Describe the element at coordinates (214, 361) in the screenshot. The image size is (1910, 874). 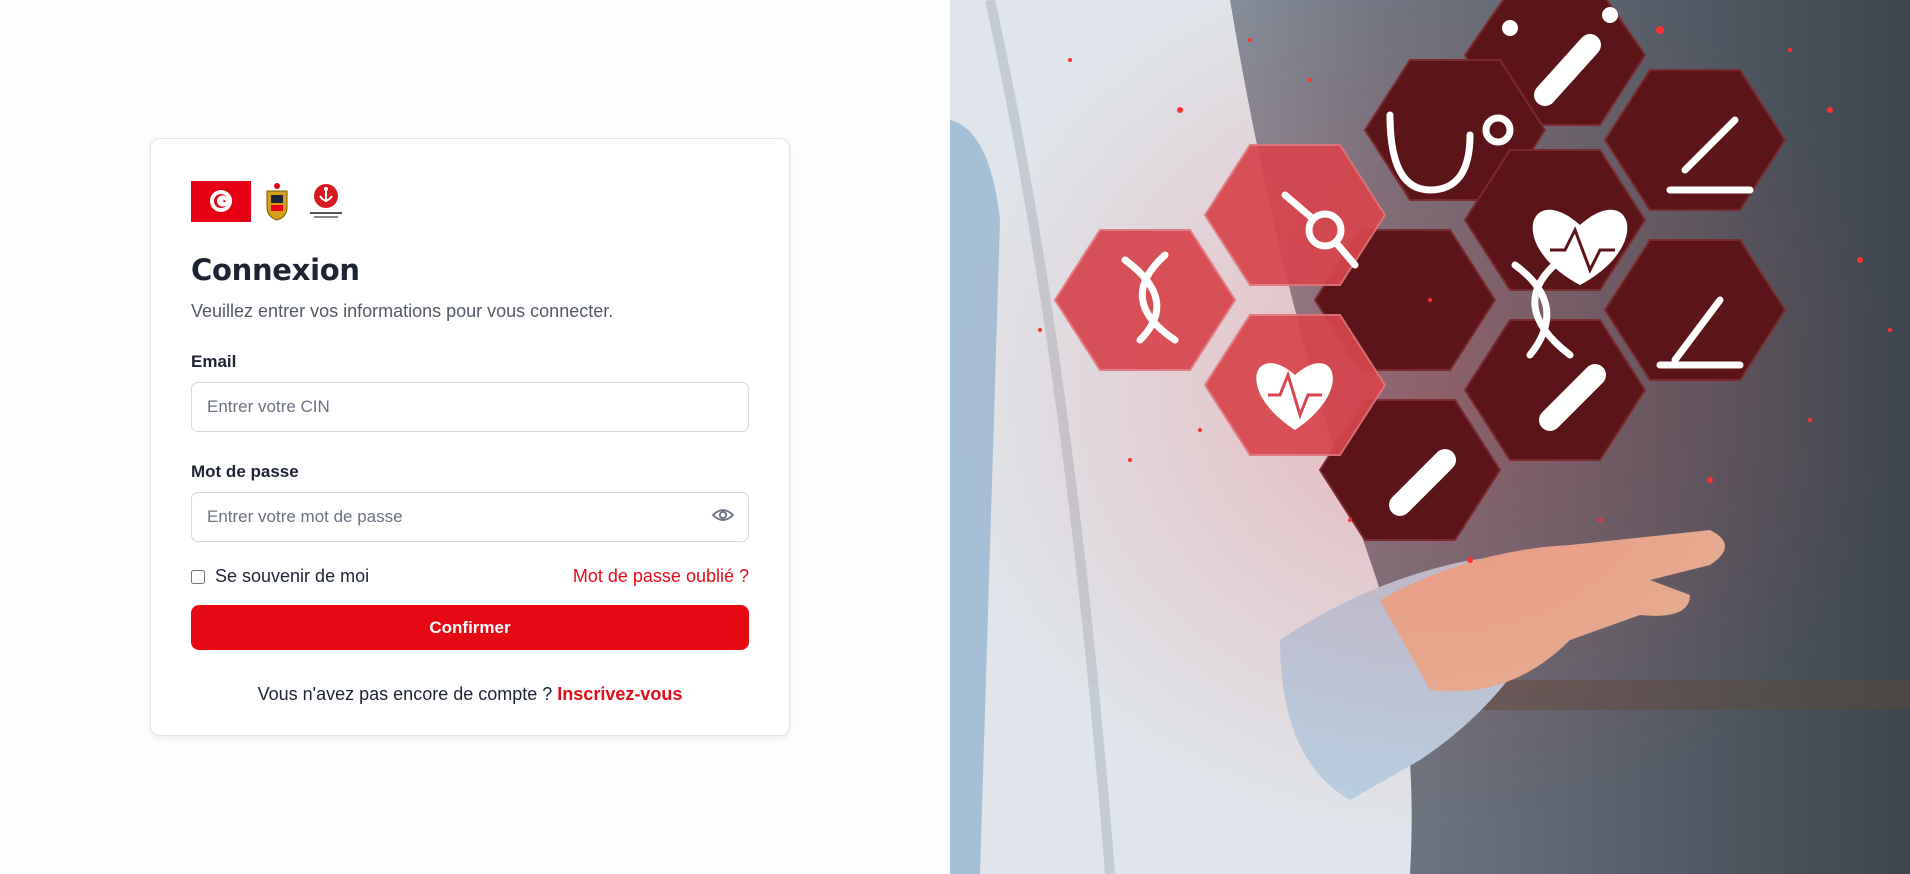
I see `email-label: Email` at that location.